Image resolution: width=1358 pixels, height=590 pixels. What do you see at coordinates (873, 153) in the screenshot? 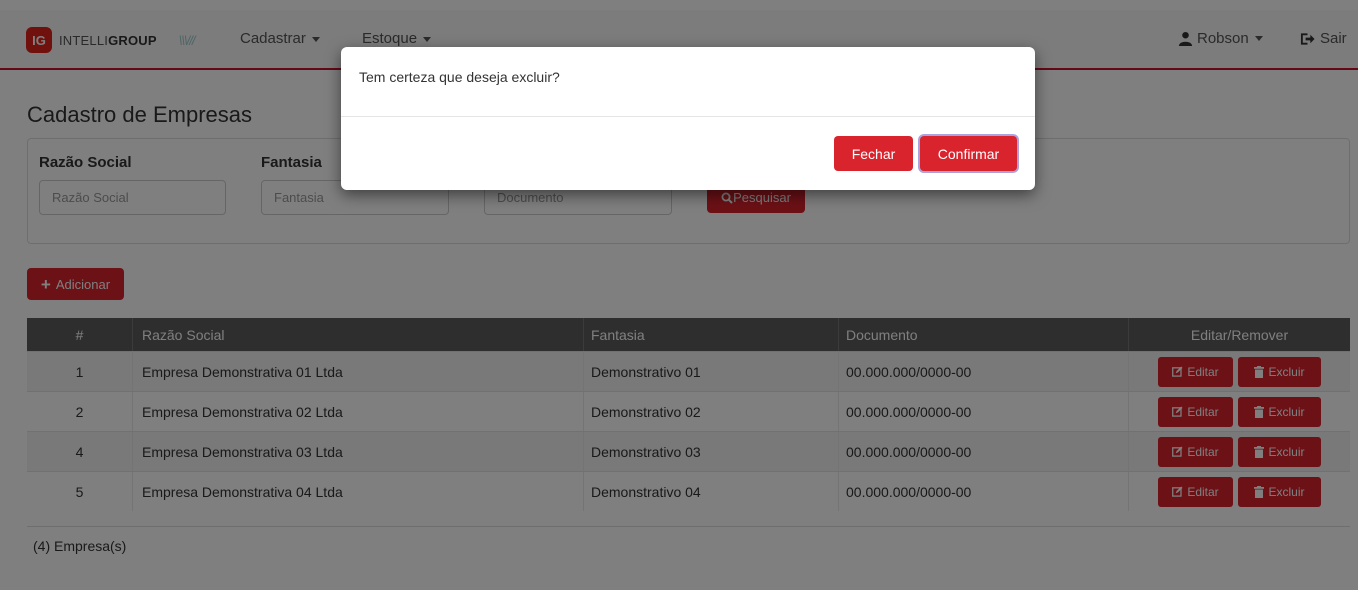
I see `close-button: Fechar` at bounding box center [873, 153].